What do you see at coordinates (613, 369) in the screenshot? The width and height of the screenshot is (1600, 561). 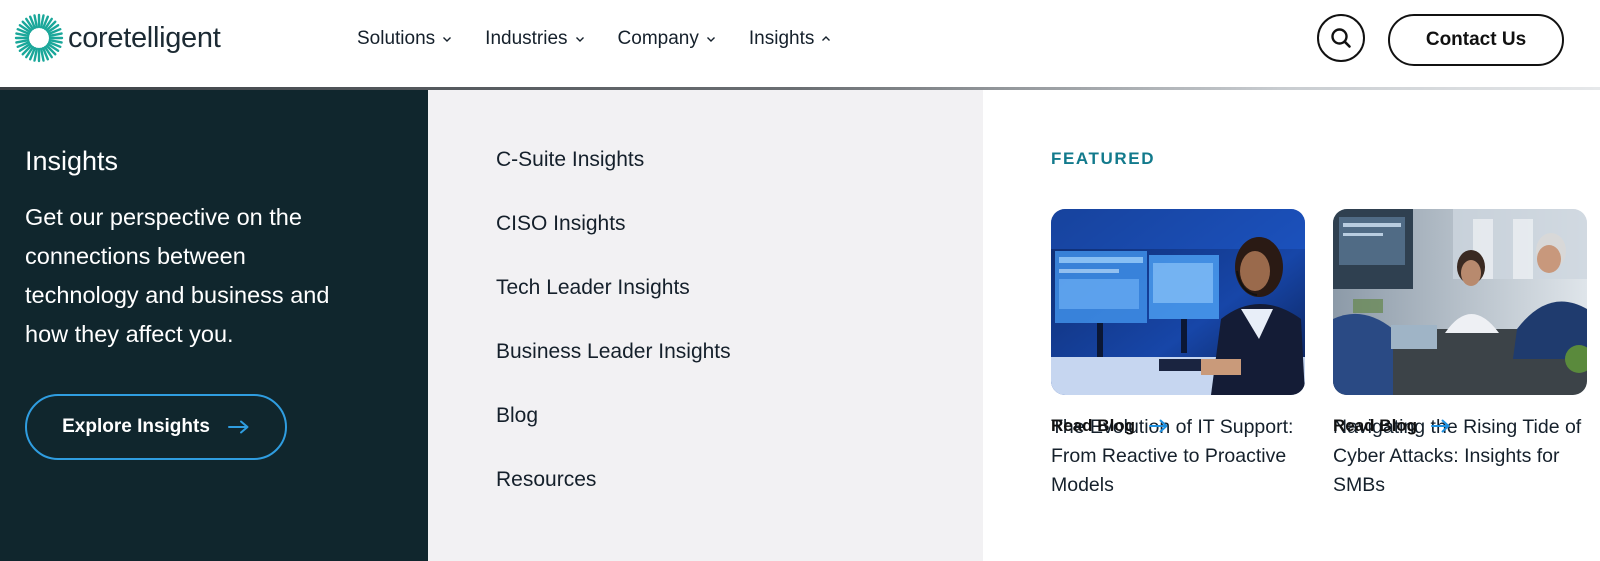 I see `menu-link-business-leader-insights: Business Leader Insights` at bounding box center [613, 369].